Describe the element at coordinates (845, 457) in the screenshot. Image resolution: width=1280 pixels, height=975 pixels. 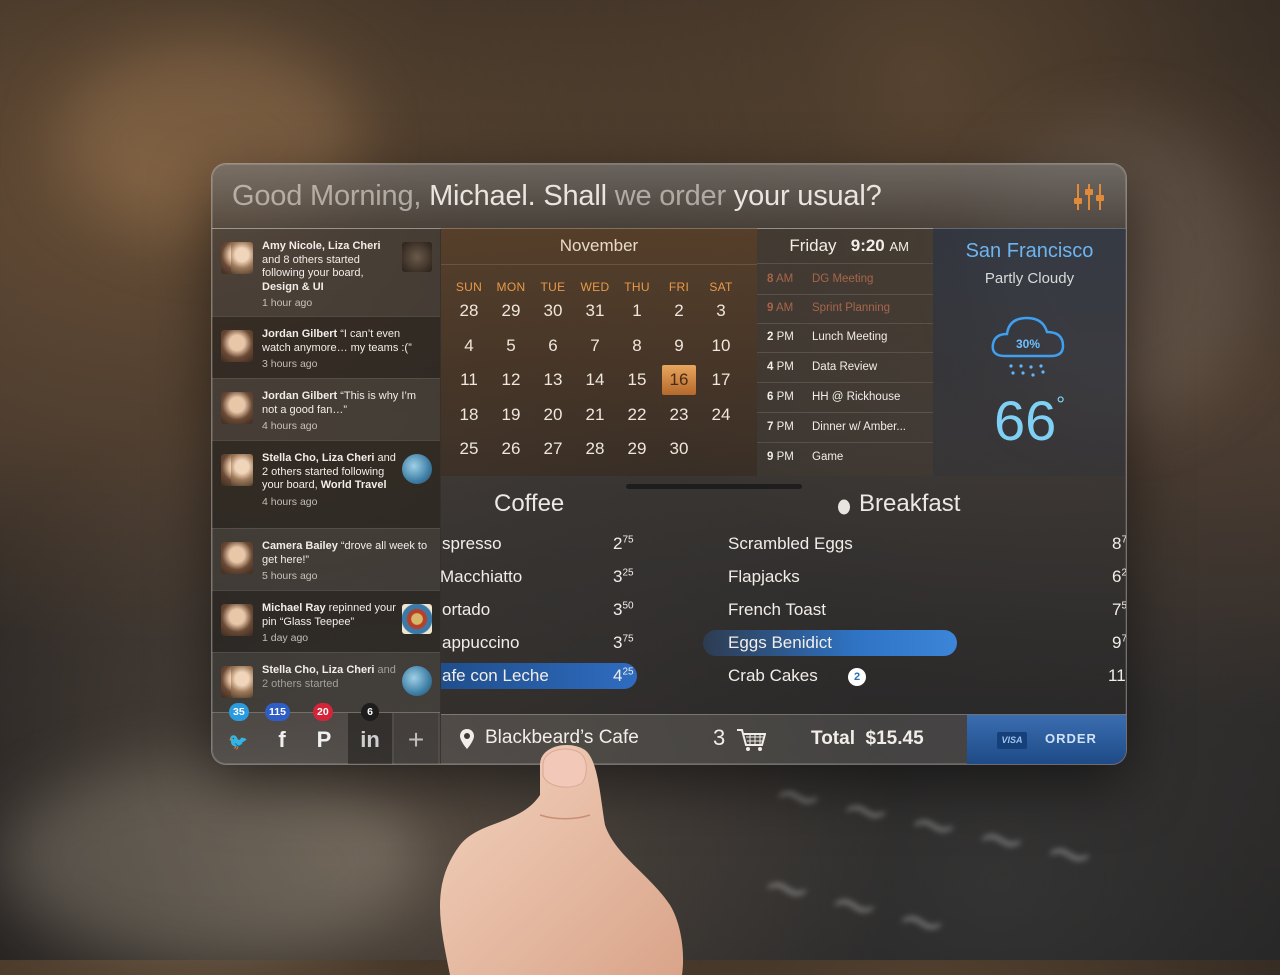
I see `schedule-event: 9 PMGame` at that location.